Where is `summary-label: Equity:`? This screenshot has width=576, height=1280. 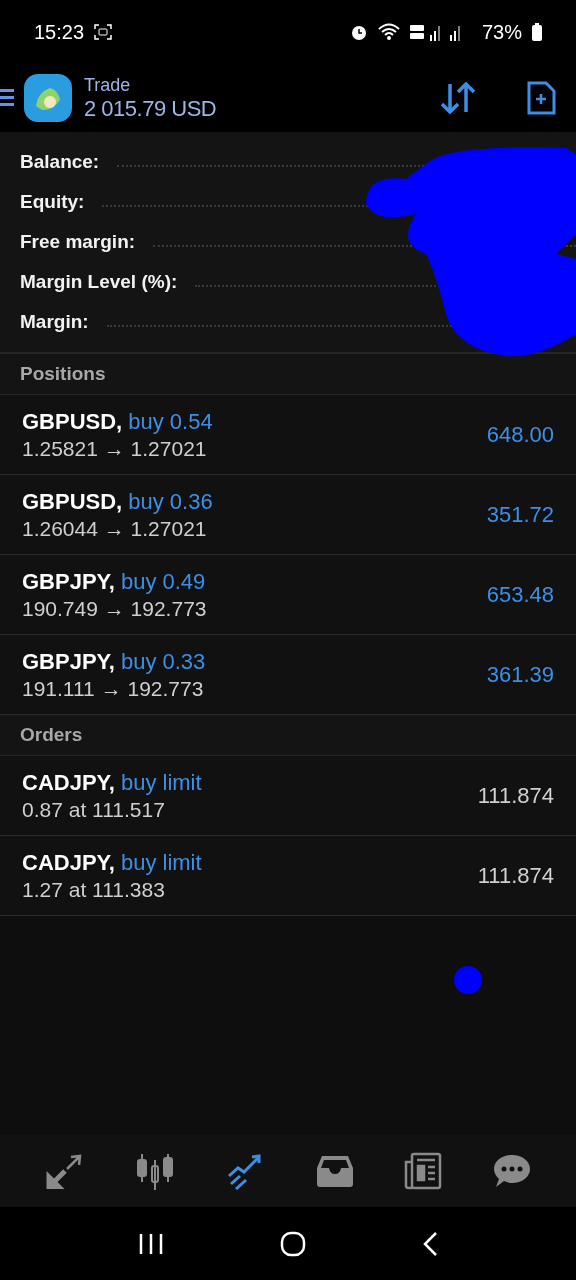 summary-label: Equity: is located at coordinates (52, 202).